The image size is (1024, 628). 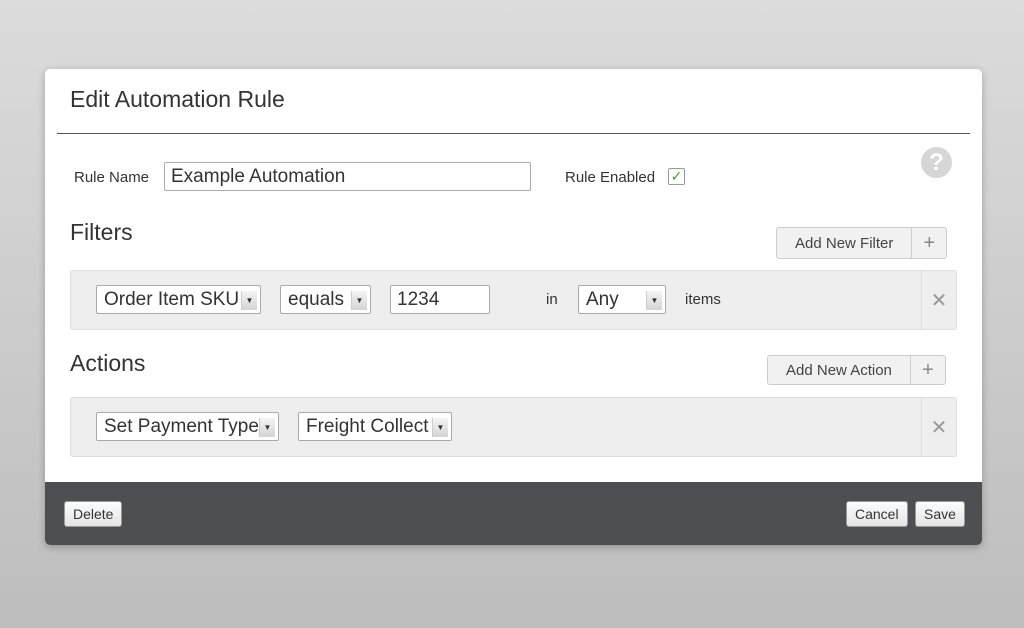 I want to click on add-new-action-label: Add New Action, so click(x=839, y=370).